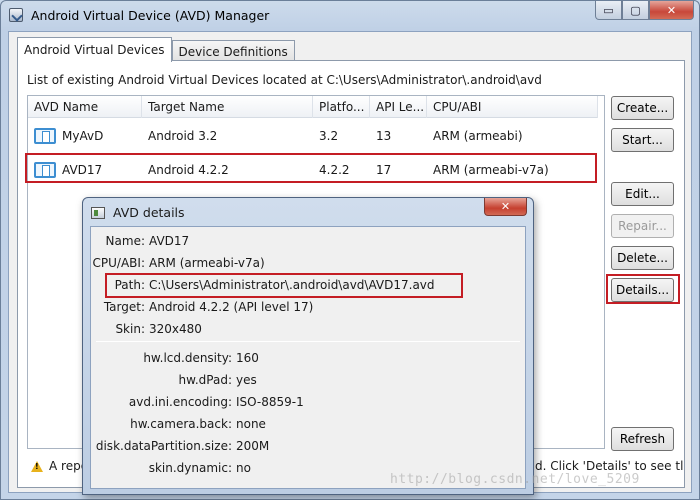 The image size is (700, 500). Describe the element at coordinates (98, 213) in the screenshot. I see `dialog-app-icon` at that location.